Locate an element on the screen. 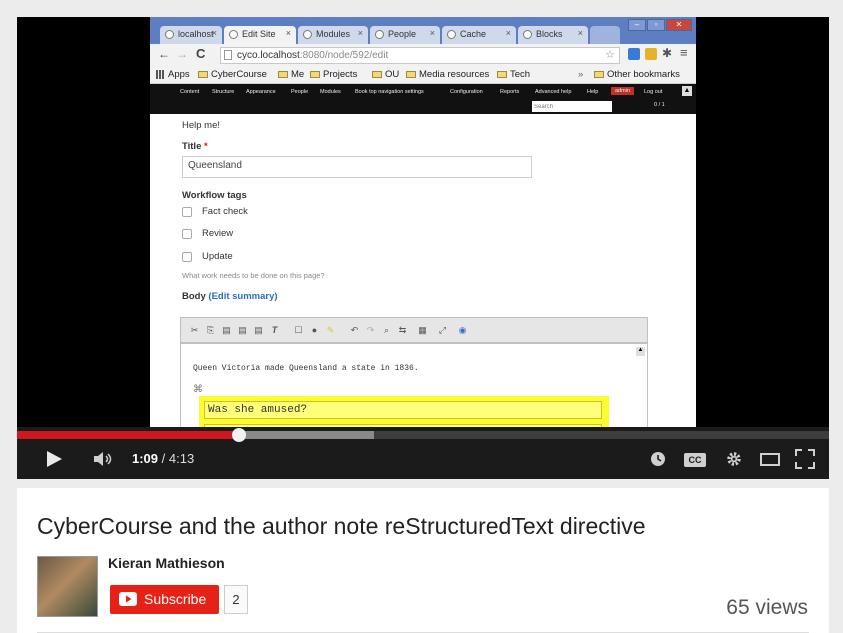 This screenshot has width=843, height=633. admin-menu-item: Configuration is located at coordinates (466, 92).